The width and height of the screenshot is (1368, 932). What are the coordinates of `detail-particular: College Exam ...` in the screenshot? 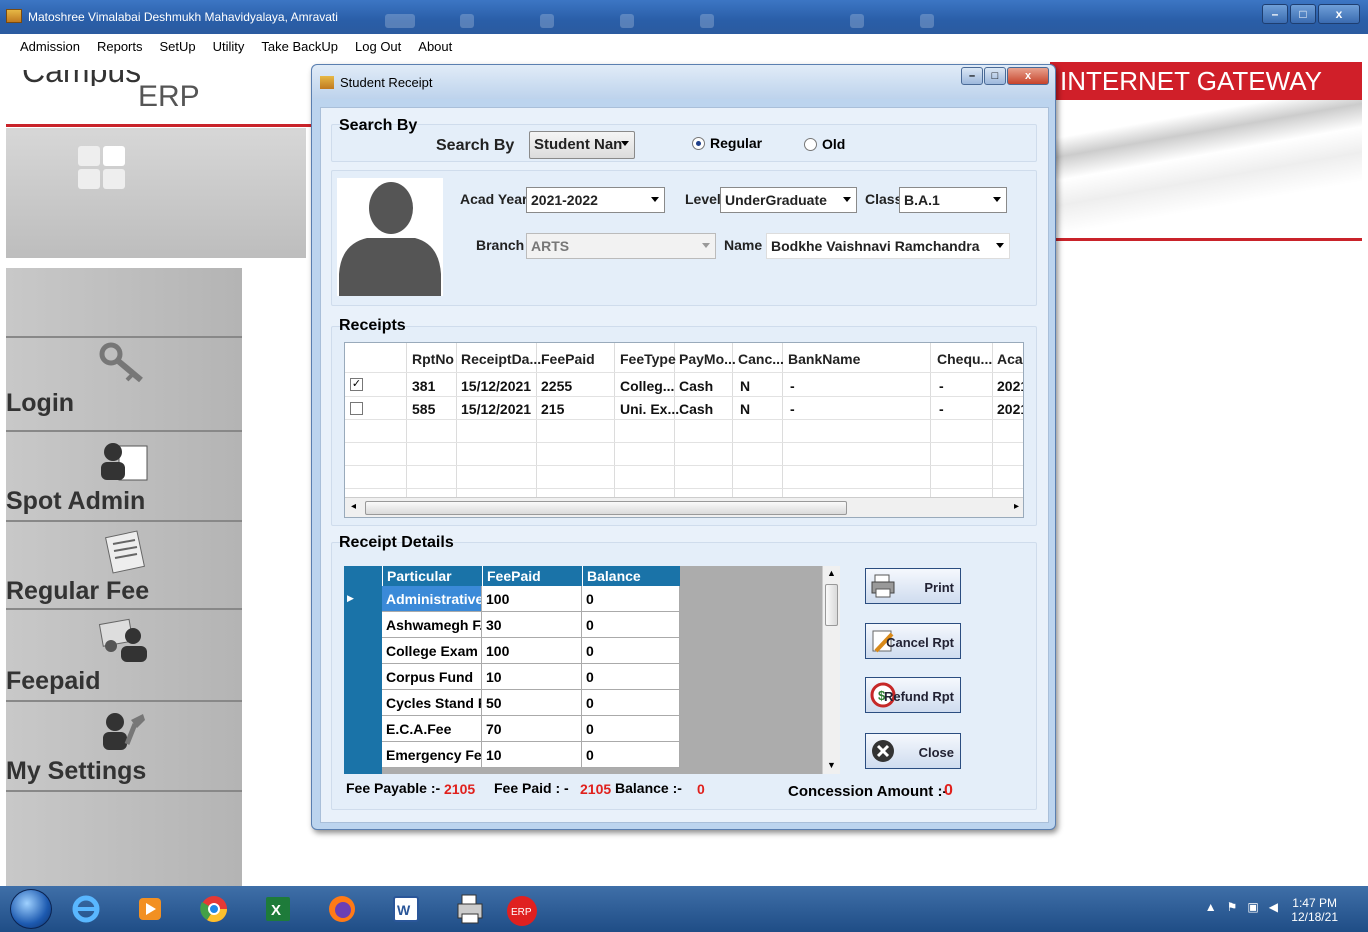 It's located at (432, 651).